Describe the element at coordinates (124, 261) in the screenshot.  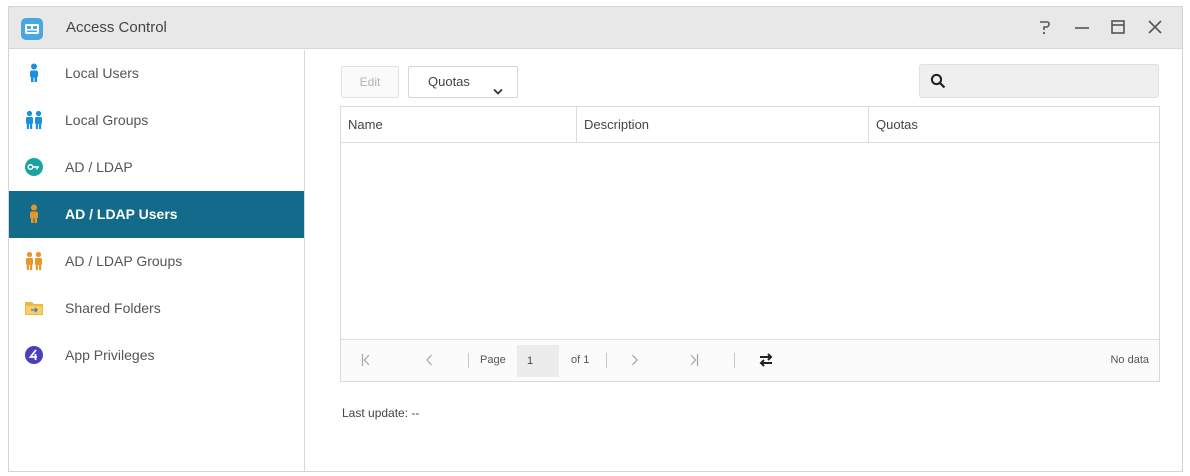
I see `sidebar-item-label: AD / LDAP Groups` at that location.